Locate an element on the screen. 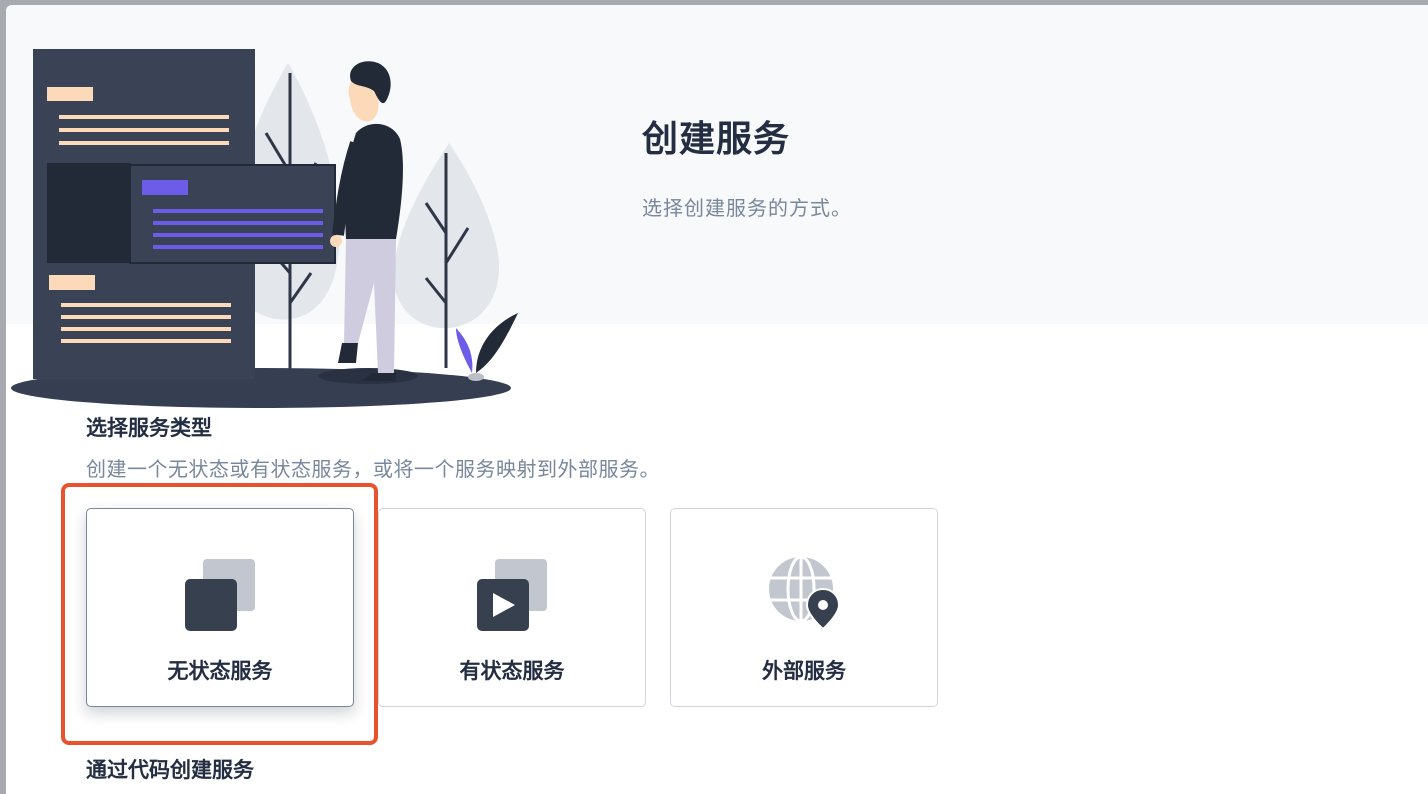  stateless-service-card: 无状态服务 is located at coordinates (220, 607).